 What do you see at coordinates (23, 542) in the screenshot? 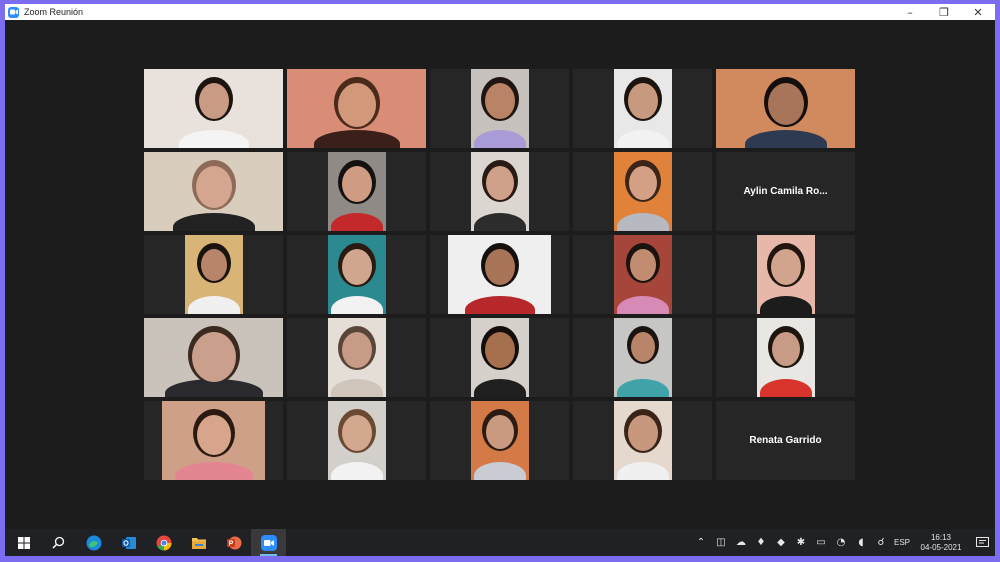
I see `start-icon` at bounding box center [23, 542].